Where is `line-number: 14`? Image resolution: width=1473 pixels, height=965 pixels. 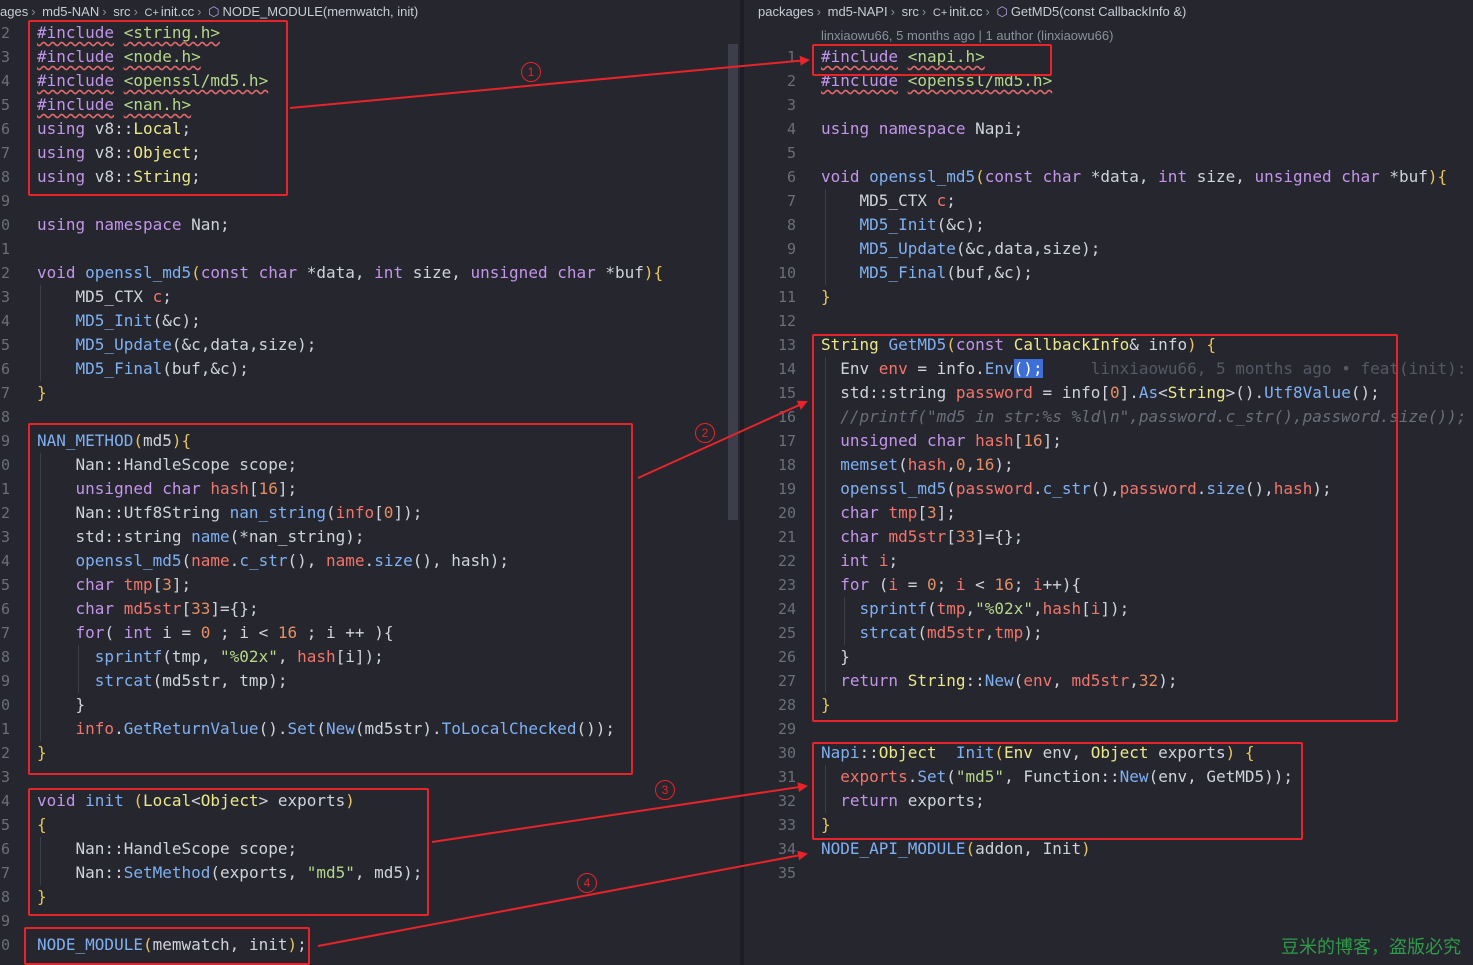 line-number: 14 is located at coordinates (784, 369).